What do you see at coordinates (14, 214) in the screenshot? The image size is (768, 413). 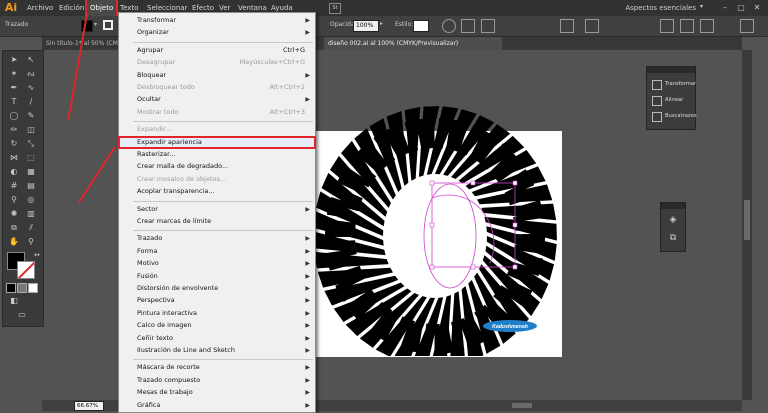 I see `symbol-sprayer-icon: ✺` at bounding box center [14, 214].